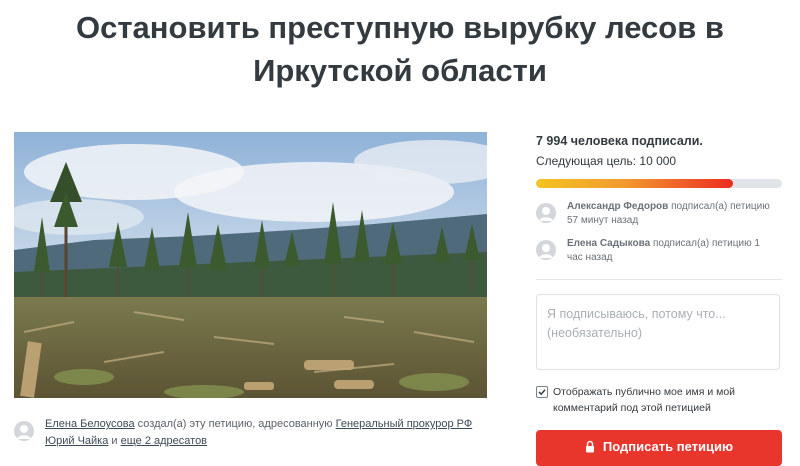  I want to click on lock-icon, so click(590, 448).